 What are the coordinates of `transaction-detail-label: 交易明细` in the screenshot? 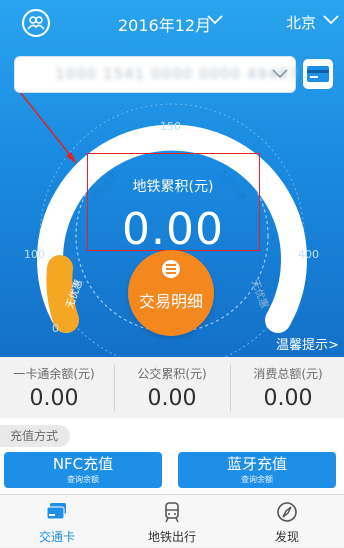 It's located at (170, 301).